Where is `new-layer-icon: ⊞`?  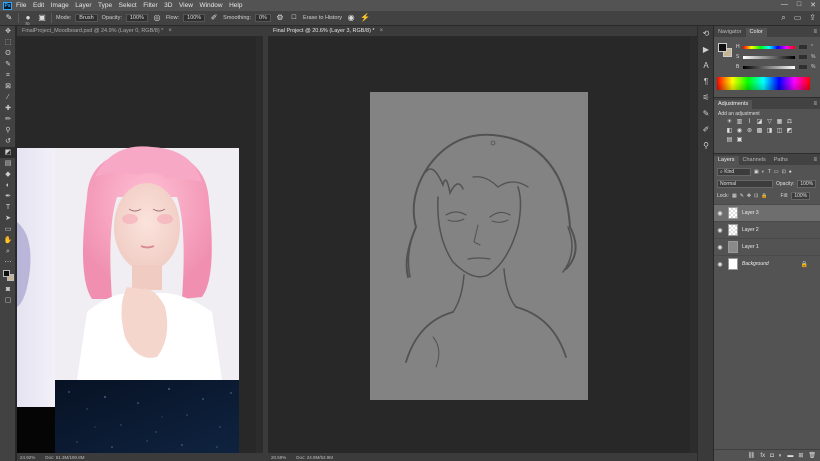
new-layer-icon: ⊞ is located at coordinates (800, 455).